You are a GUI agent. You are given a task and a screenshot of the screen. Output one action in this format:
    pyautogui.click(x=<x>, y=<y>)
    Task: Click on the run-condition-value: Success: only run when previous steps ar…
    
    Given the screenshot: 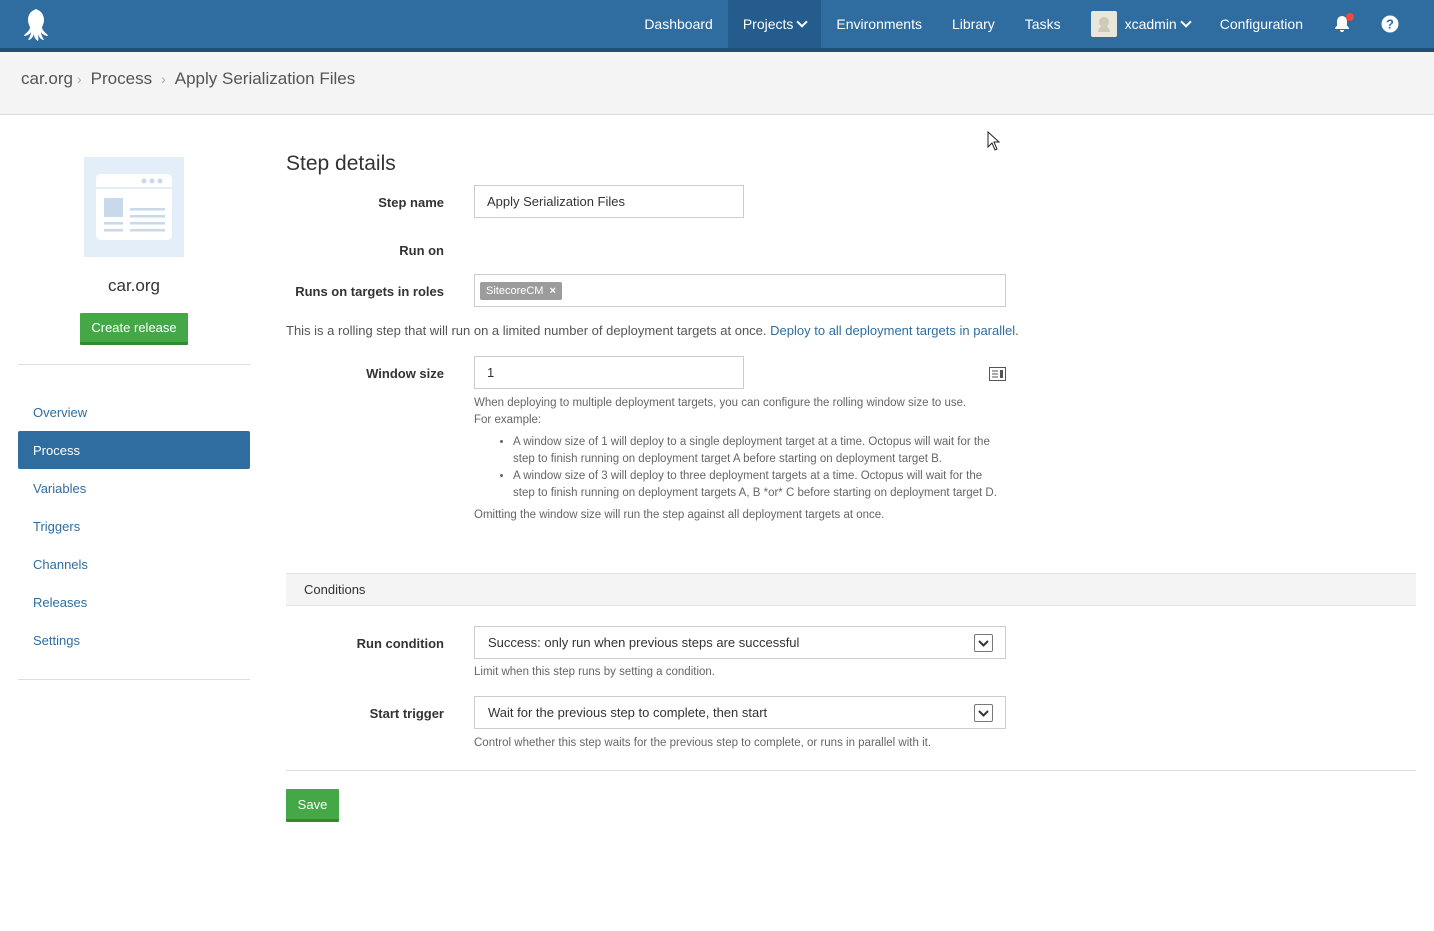 What is the action you would take?
    pyautogui.click(x=644, y=642)
    